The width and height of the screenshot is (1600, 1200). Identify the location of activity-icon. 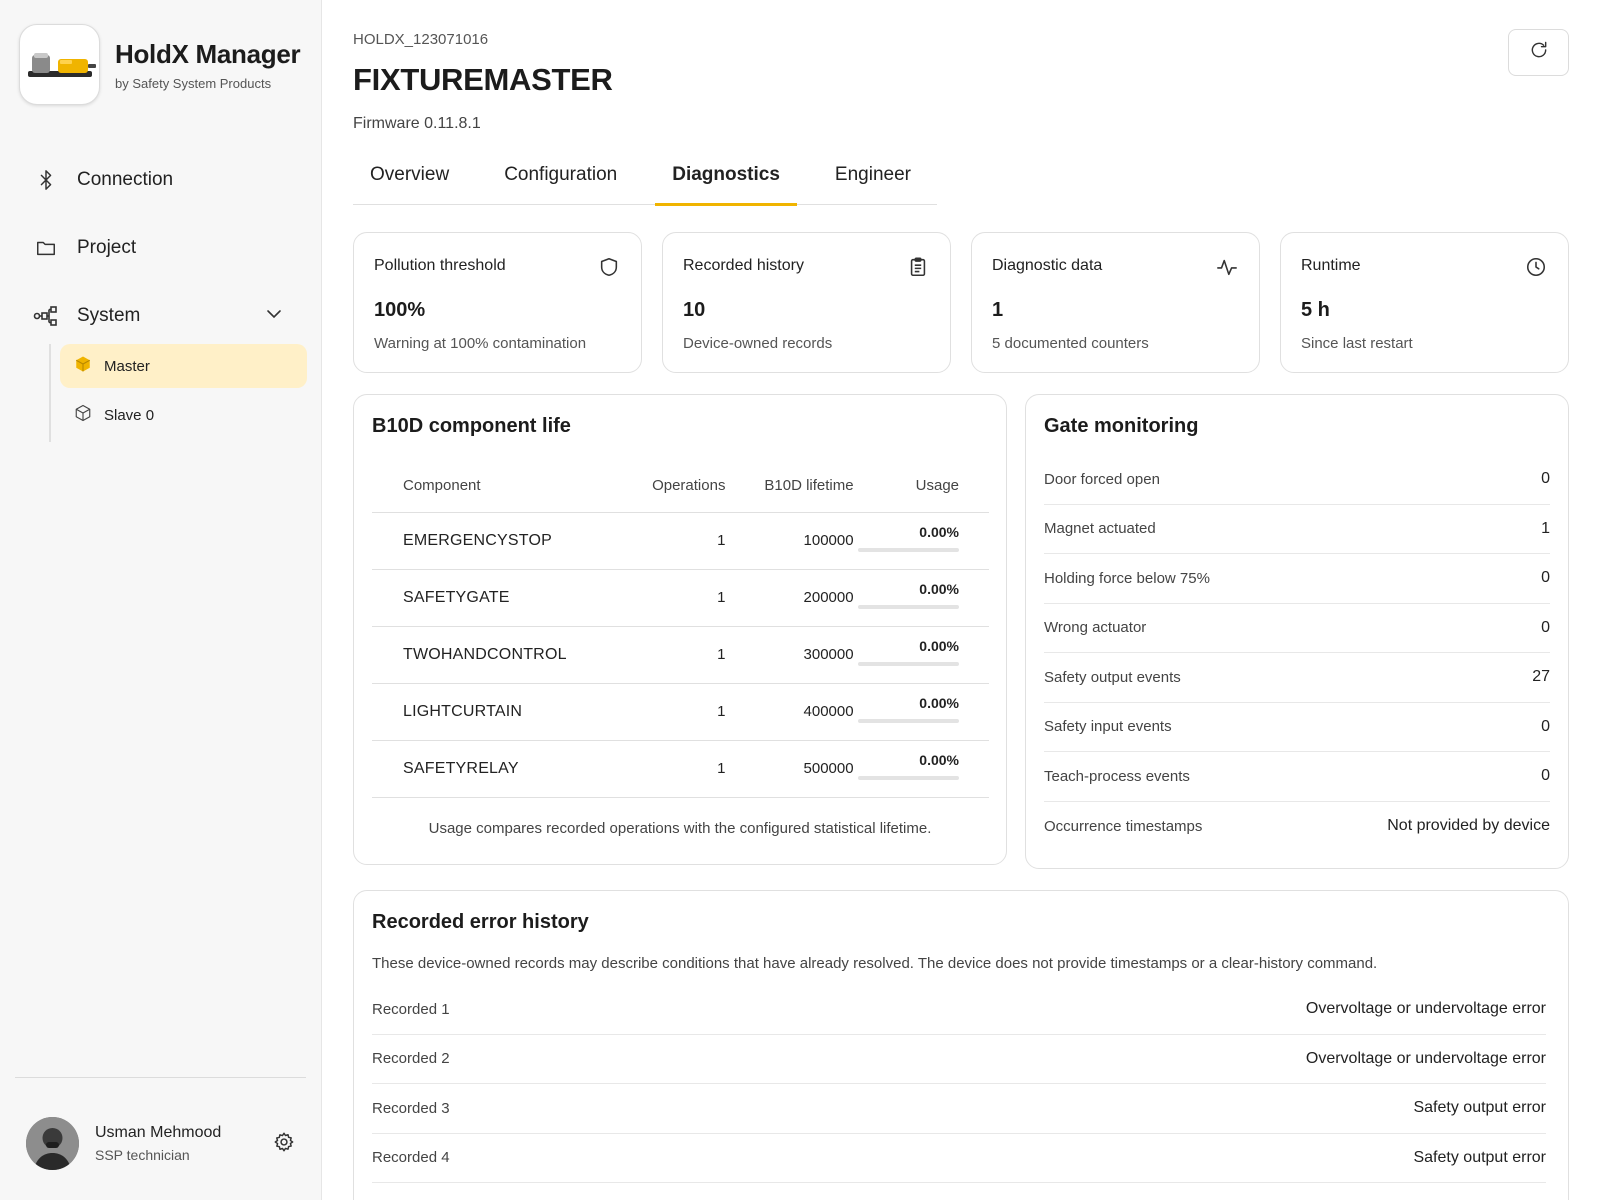
(1227, 267).